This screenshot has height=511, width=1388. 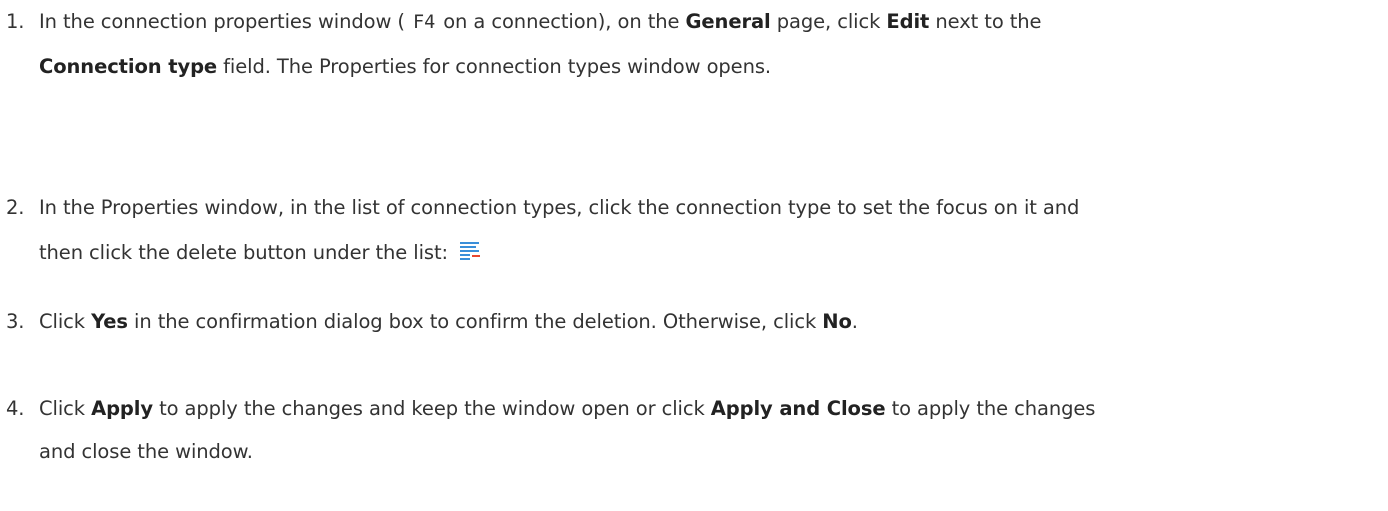 I want to click on step-number: 3., so click(x=15, y=321).